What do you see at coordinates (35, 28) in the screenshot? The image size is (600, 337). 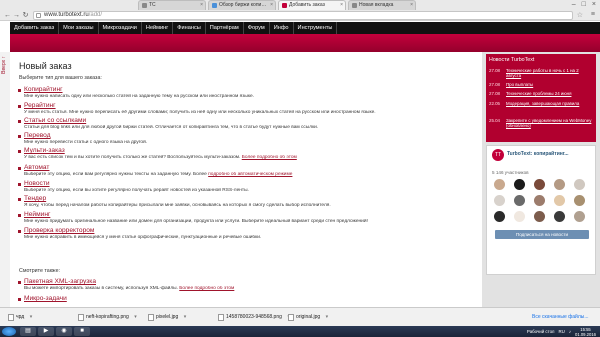 I see `topnav-item: Добавить заказ` at bounding box center [35, 28].